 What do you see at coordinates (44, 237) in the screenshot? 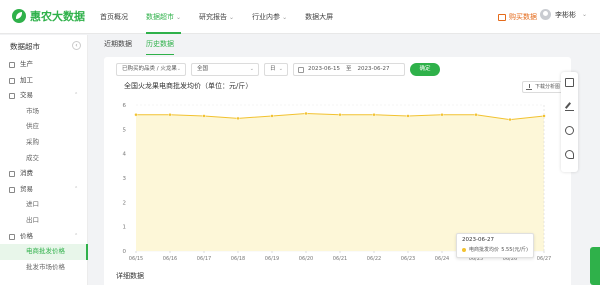
I see `sidebar-item-price: 价格 ⌃` at bounding box center [44, 237].